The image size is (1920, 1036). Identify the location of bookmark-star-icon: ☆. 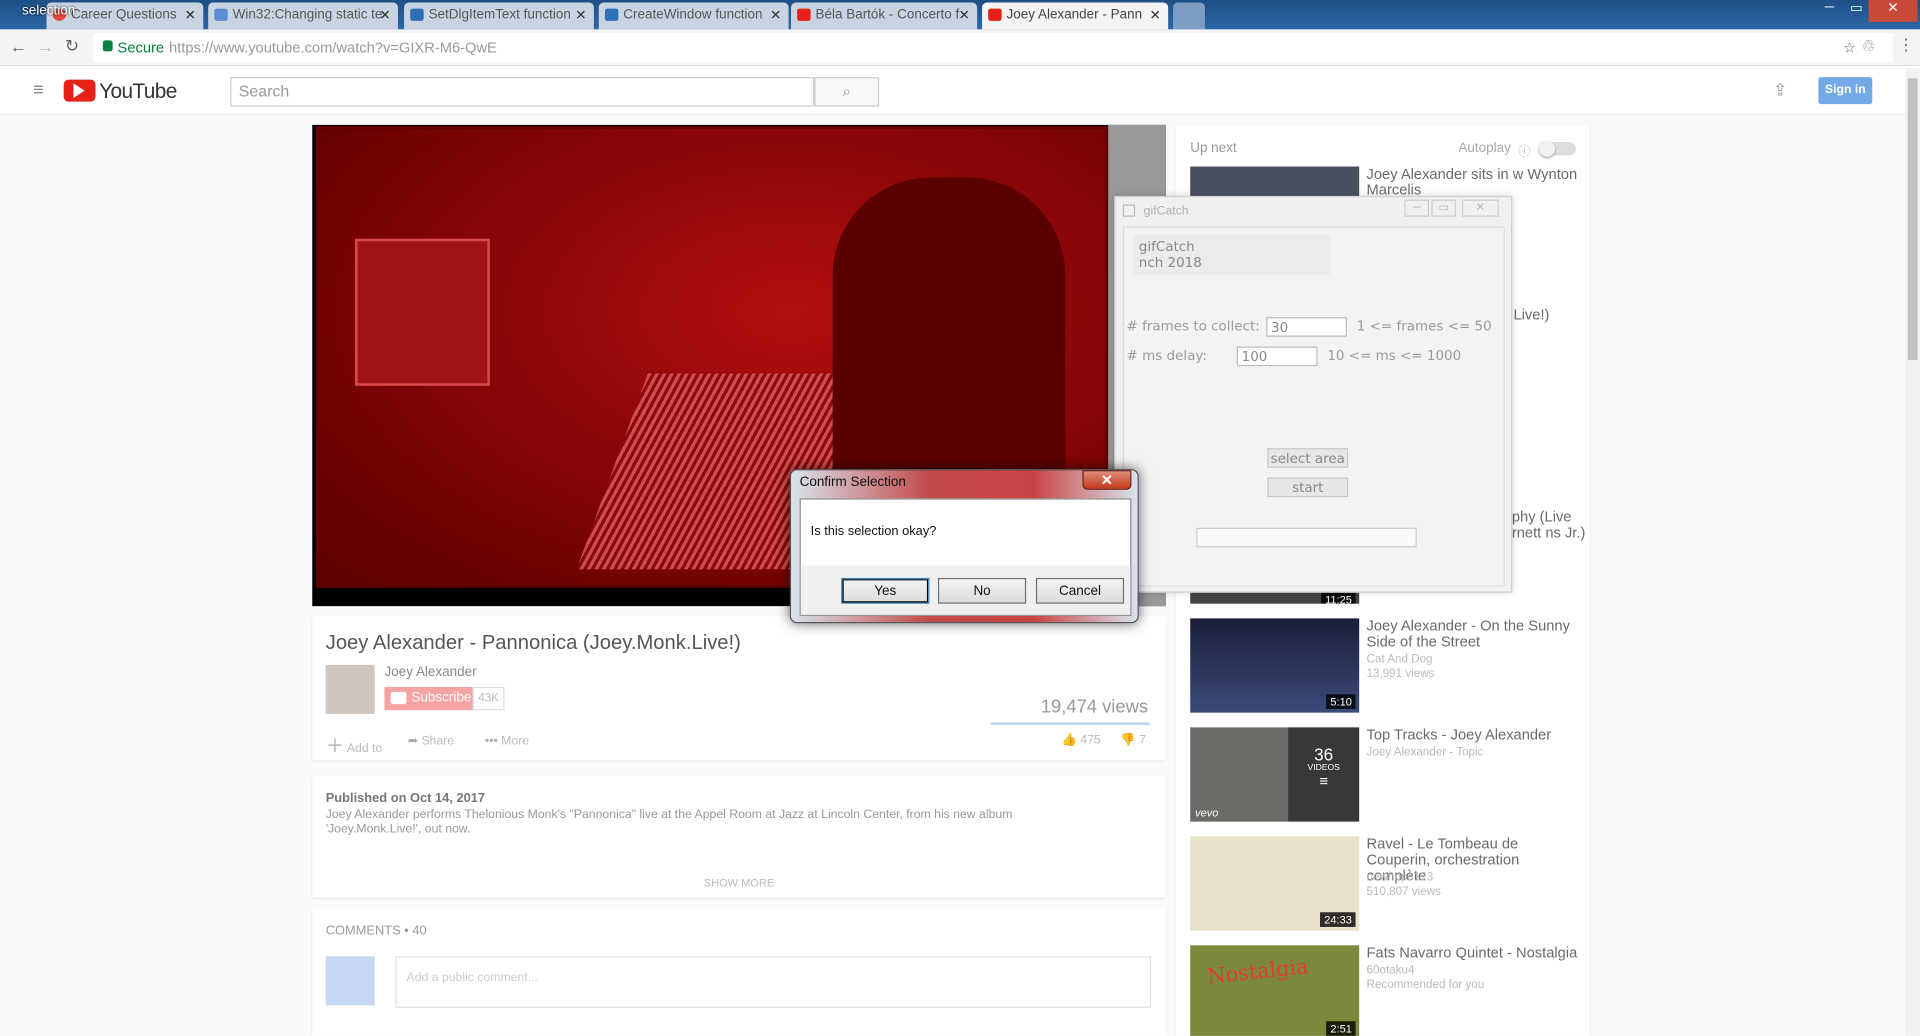
(1849, 47).